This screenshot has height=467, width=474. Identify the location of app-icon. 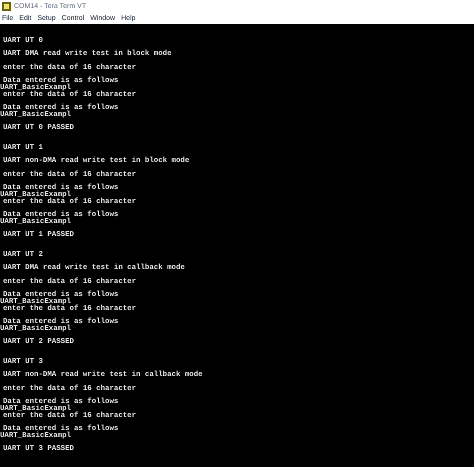
(6, 6).